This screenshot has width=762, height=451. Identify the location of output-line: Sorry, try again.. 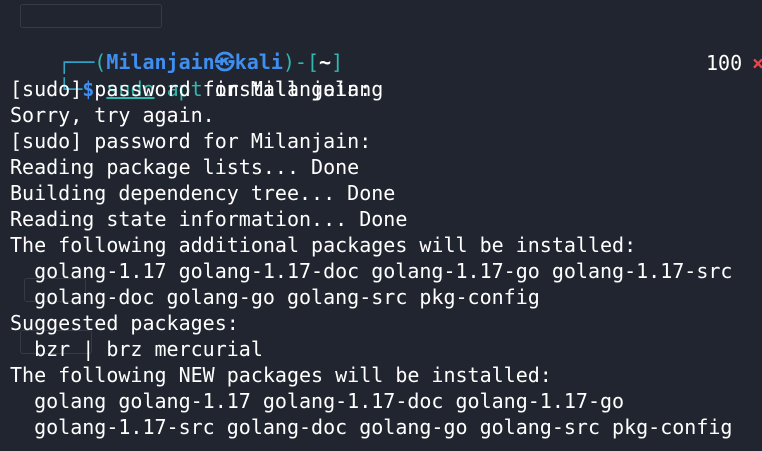
(112, 115).